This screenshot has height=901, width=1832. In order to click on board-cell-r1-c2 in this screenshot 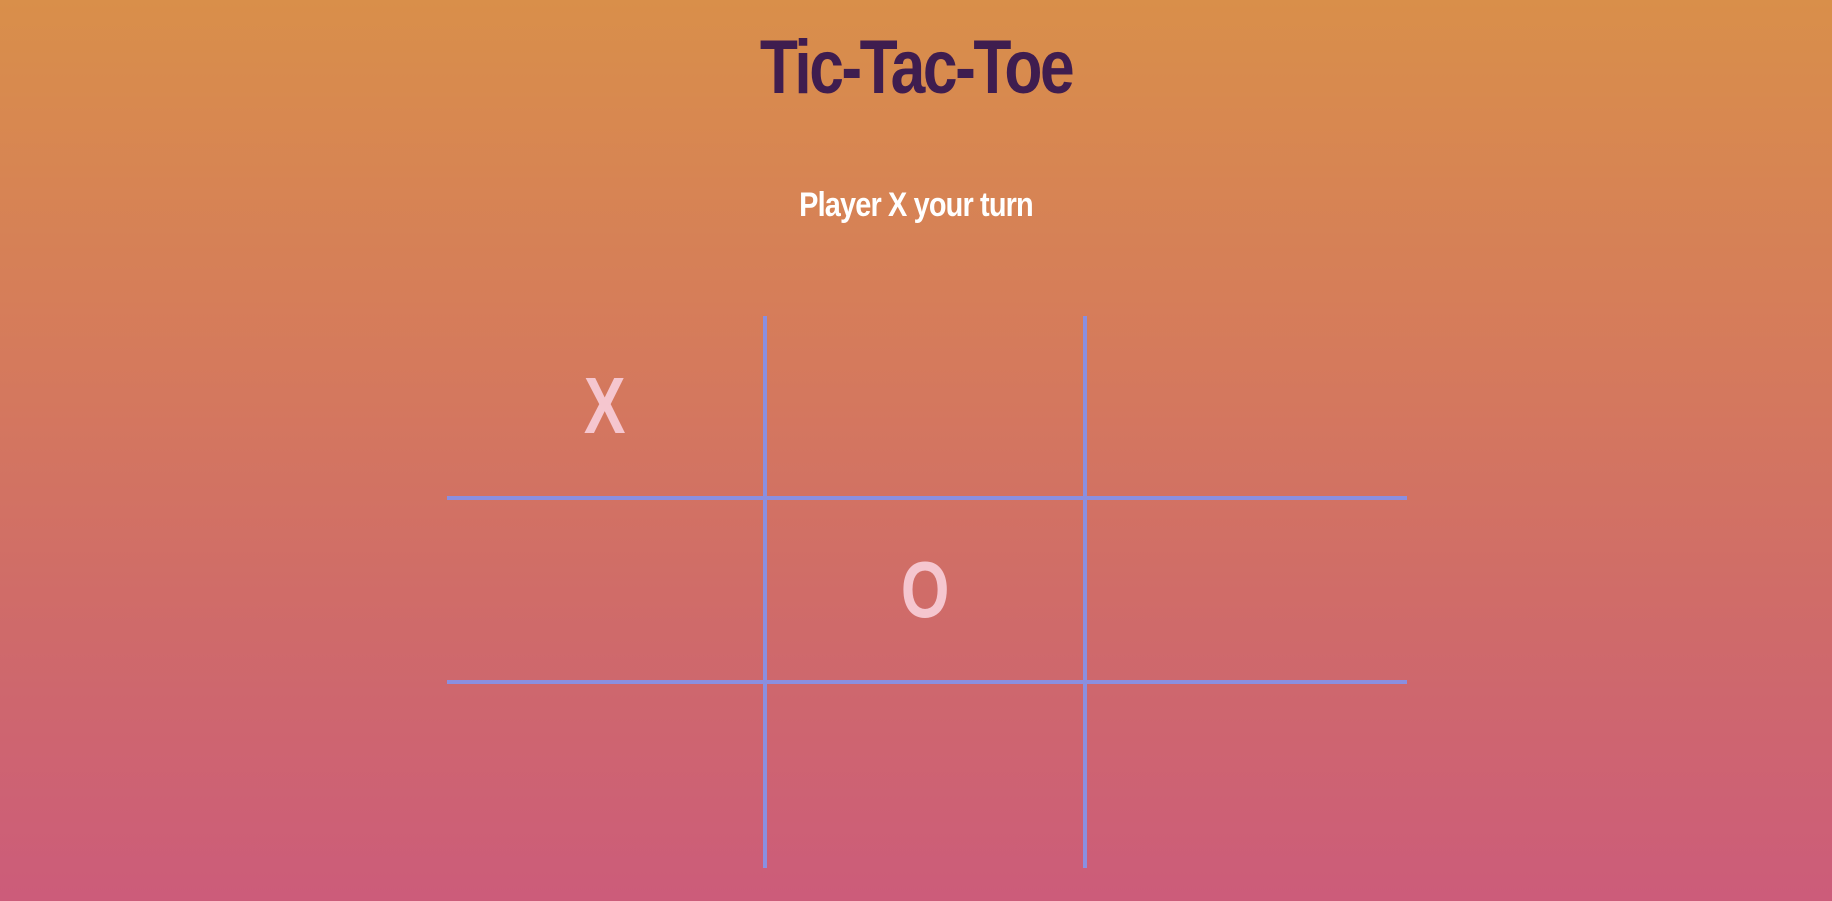, I will do `click(927, 408)`.